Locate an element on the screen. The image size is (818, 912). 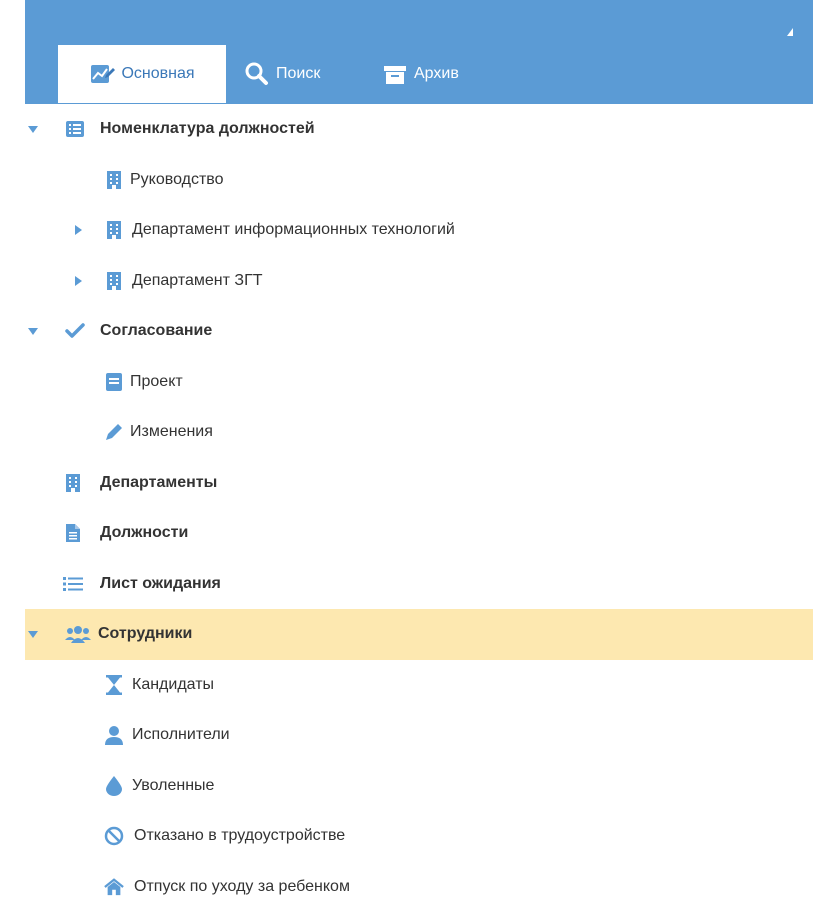
tab-search: Поиск is located at coordinates (282, 74).